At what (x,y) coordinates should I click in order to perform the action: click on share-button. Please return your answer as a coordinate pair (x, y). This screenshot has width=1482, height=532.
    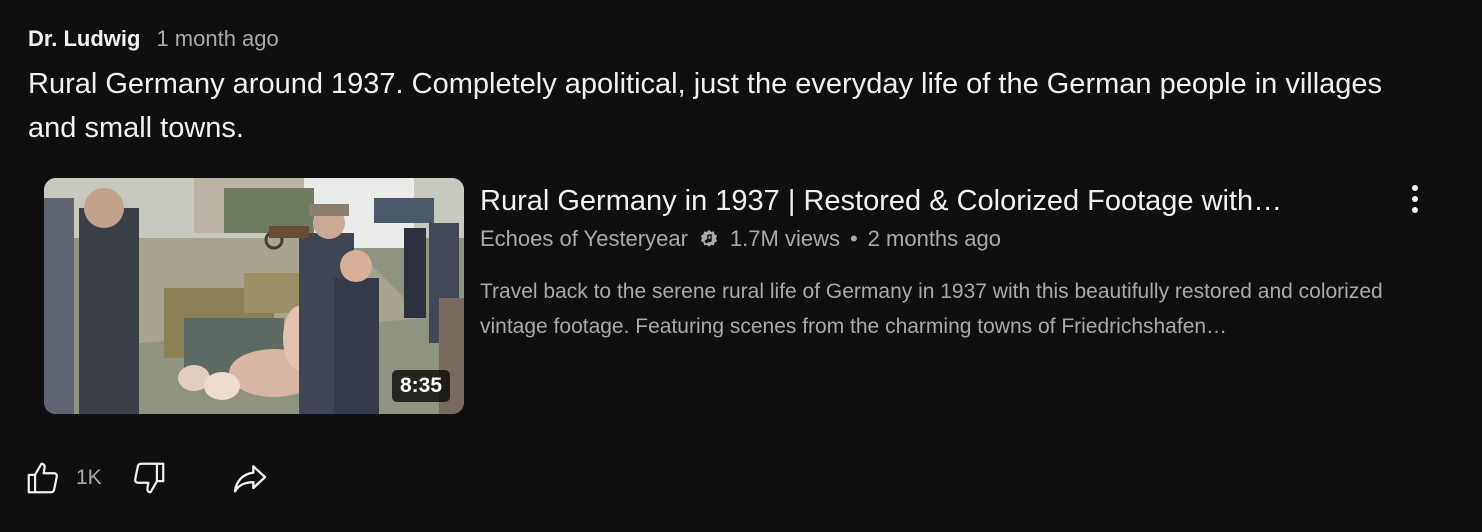
    Looking at the image, I should click on (250, 478).